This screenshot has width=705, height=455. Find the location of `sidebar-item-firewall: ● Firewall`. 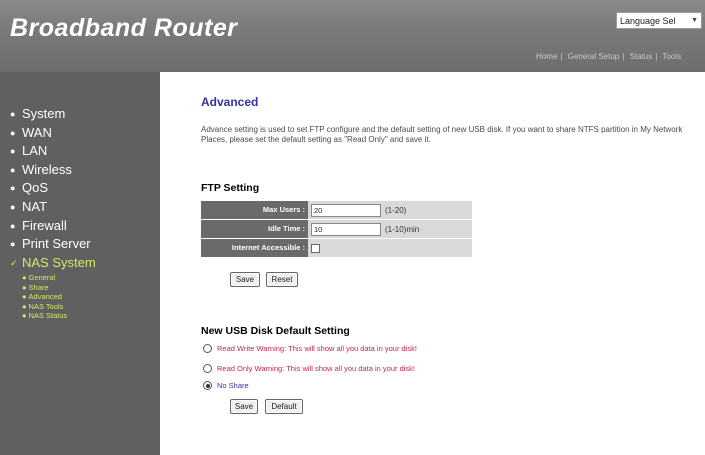

sidebar-item-firewall: ● Firewall is located at coordinates (53, 226).